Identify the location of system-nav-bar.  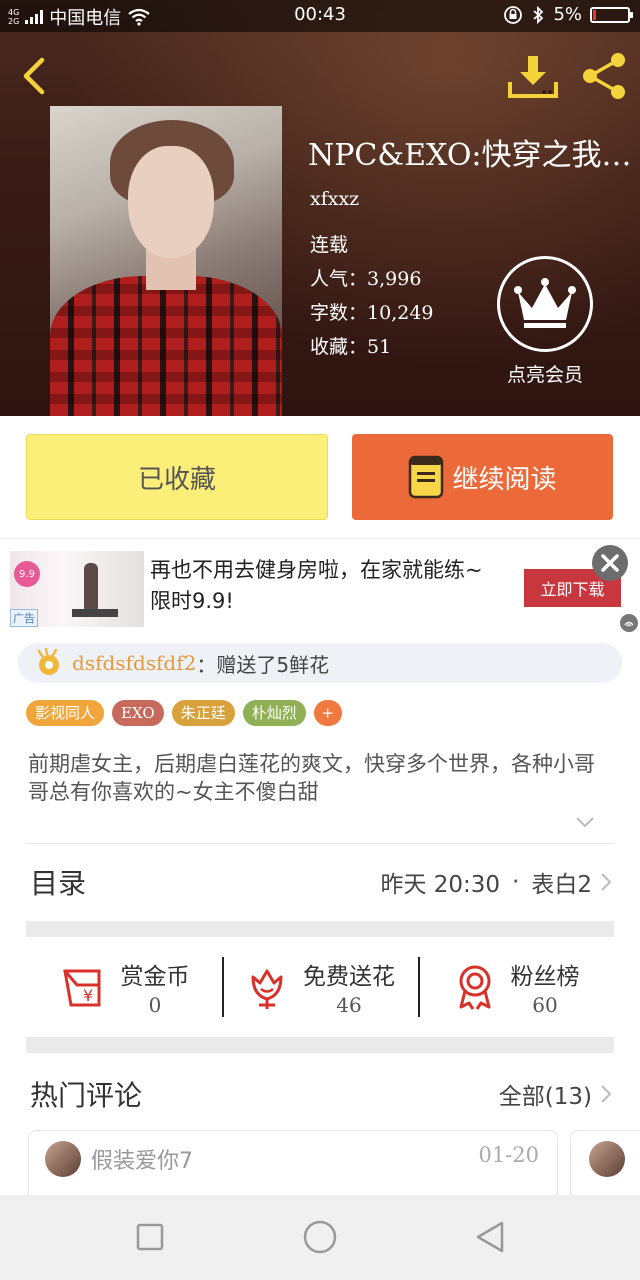
(320, 1237).